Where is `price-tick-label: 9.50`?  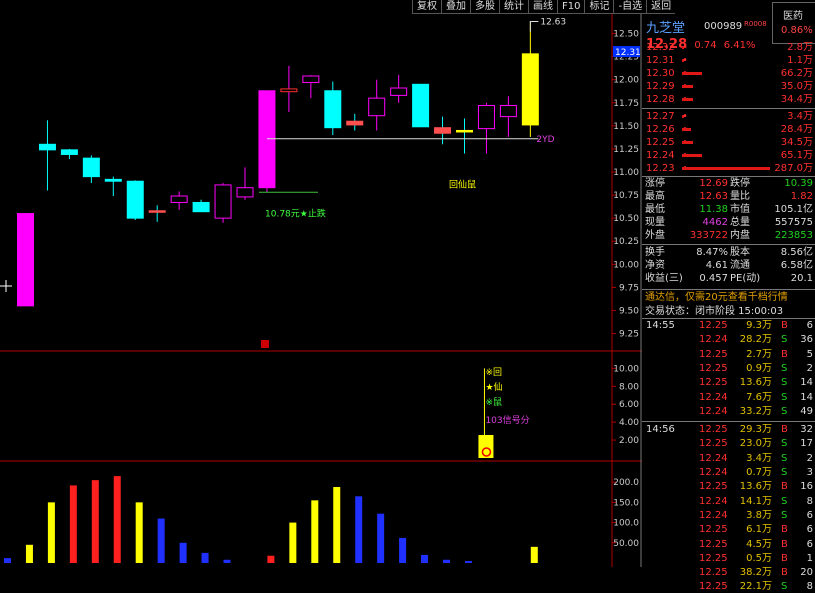
price-tick-label: 9.50 is located at coordinates (629, 311).